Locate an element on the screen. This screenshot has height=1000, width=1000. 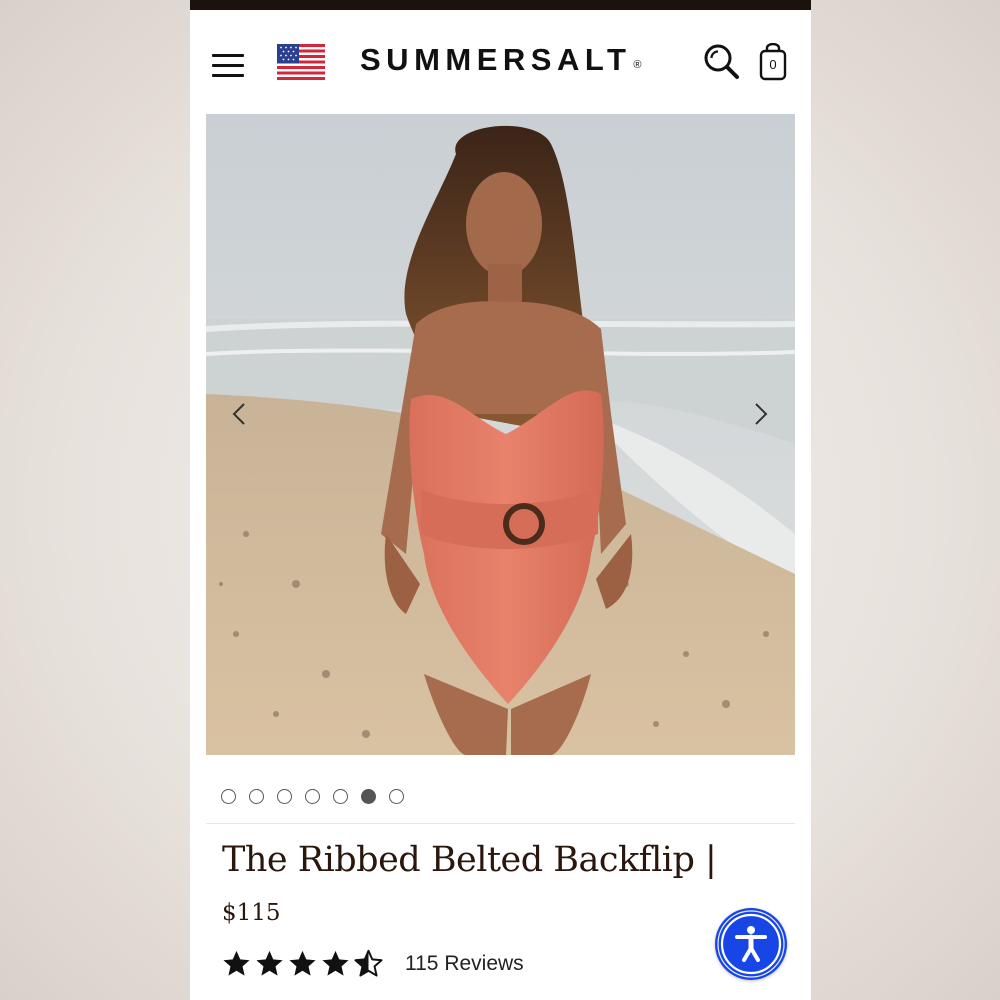
brand-logo: SUMMERSALT ® is located at coordinates (505, 60).